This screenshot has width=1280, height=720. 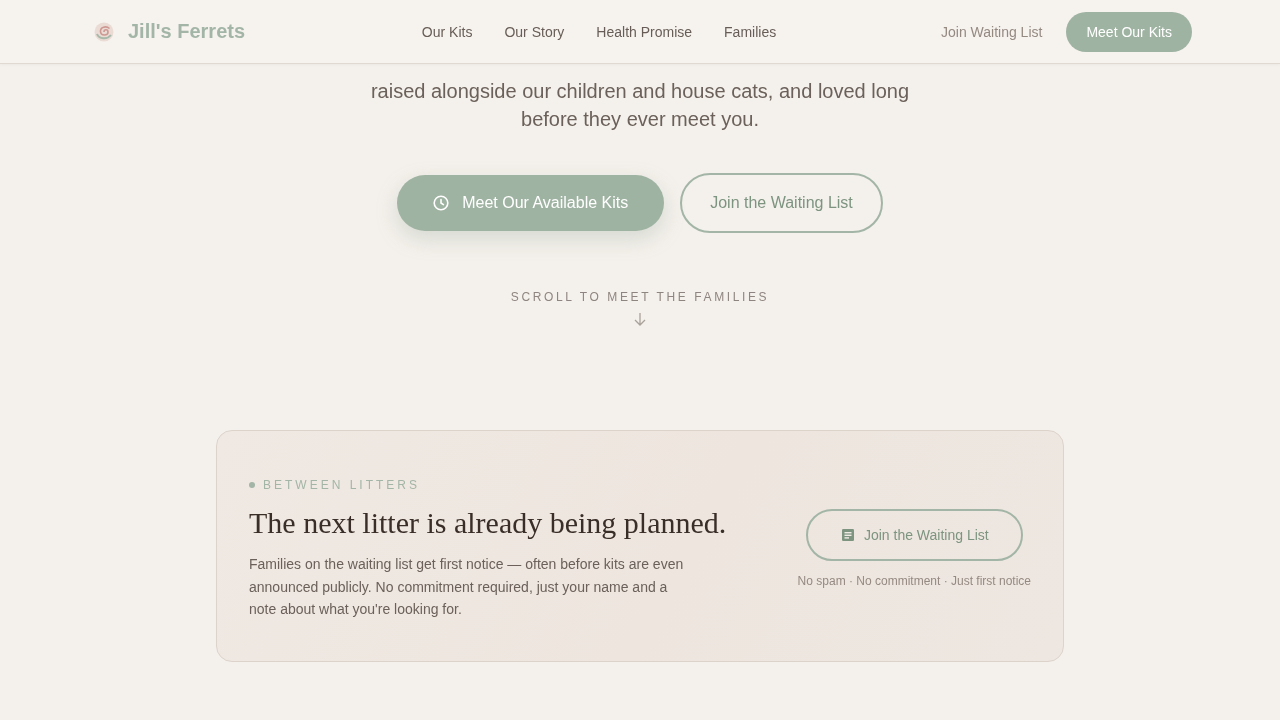 What do you see at coordinates (640, 105) in the screenshot?
I see `hero-intro-text: raised alongside our children and house cats, and loved long before they ever meet you.` at bounding box center [640, 105].